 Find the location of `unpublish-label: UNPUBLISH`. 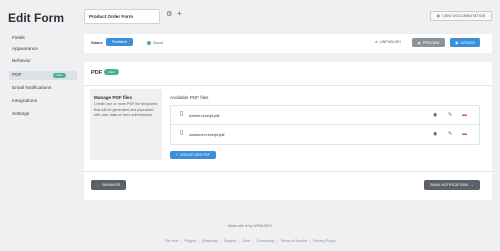

unpublish-label: UNPUBLISH is located at coordinates (390, 42).